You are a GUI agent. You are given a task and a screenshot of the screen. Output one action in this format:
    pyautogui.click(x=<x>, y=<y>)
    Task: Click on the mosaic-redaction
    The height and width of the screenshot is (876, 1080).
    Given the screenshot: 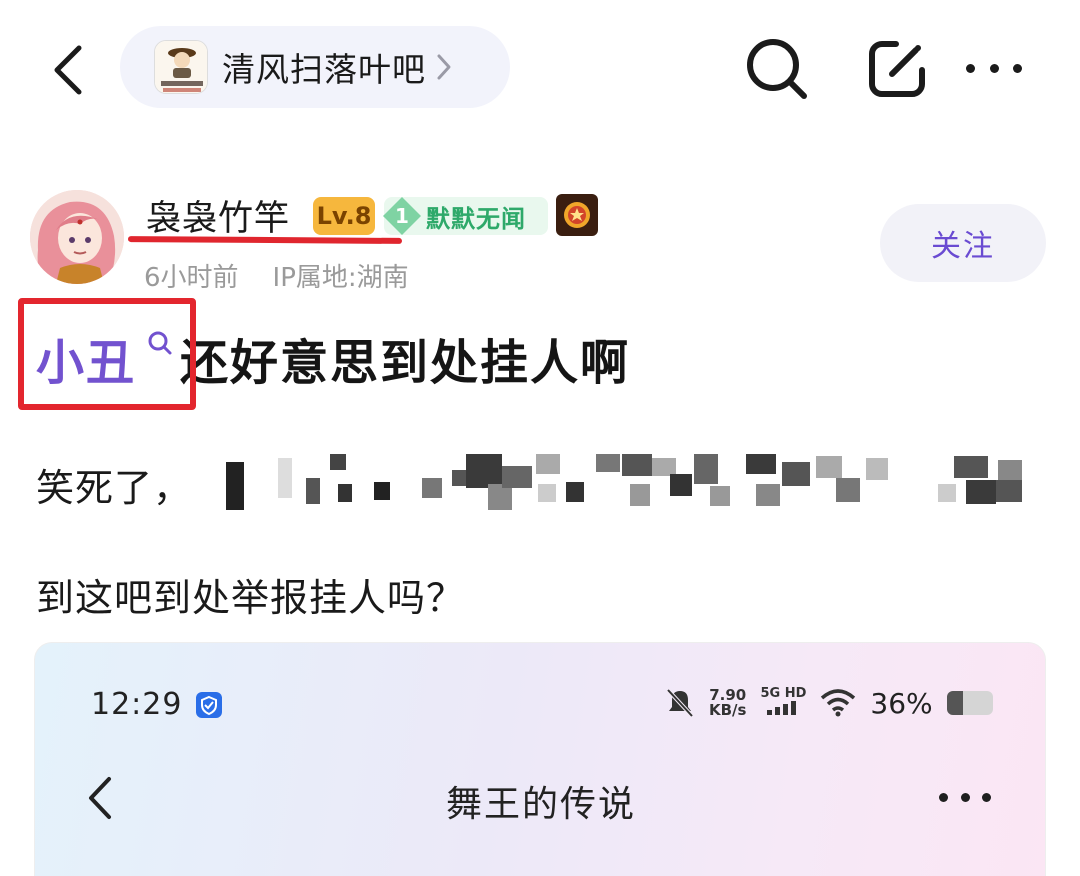 What is the action you would take?
    pyautogui.click(x=626, y=484)
    